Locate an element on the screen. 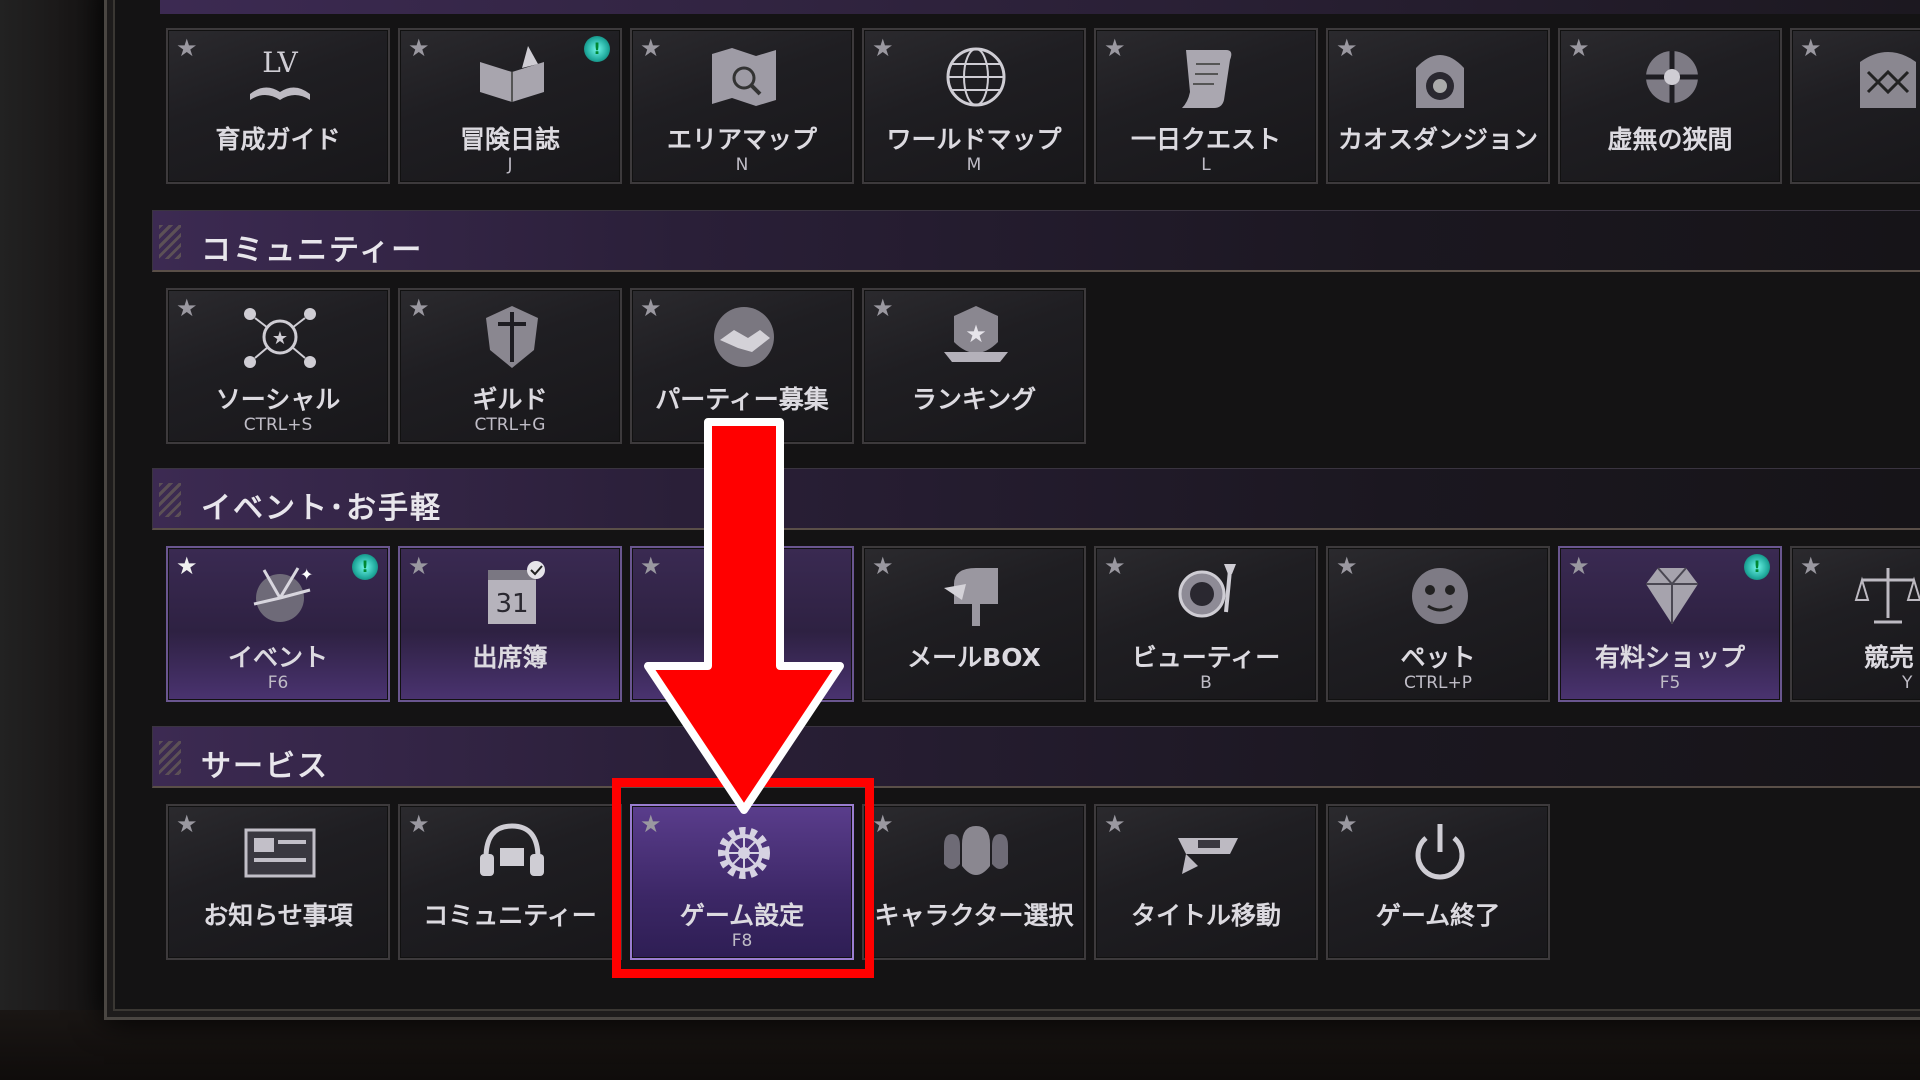 The width and height of the screenshot is (1920, 1080). hotkey-label: CTRL+G is located at coordinates (510, 425).